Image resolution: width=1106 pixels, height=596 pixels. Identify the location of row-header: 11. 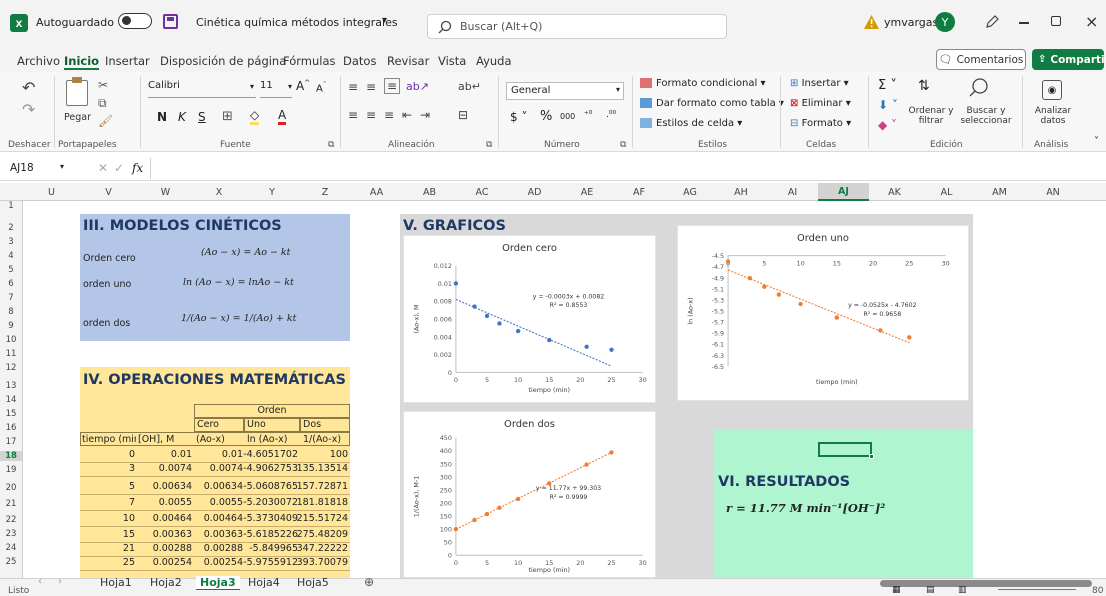
(11, 354).